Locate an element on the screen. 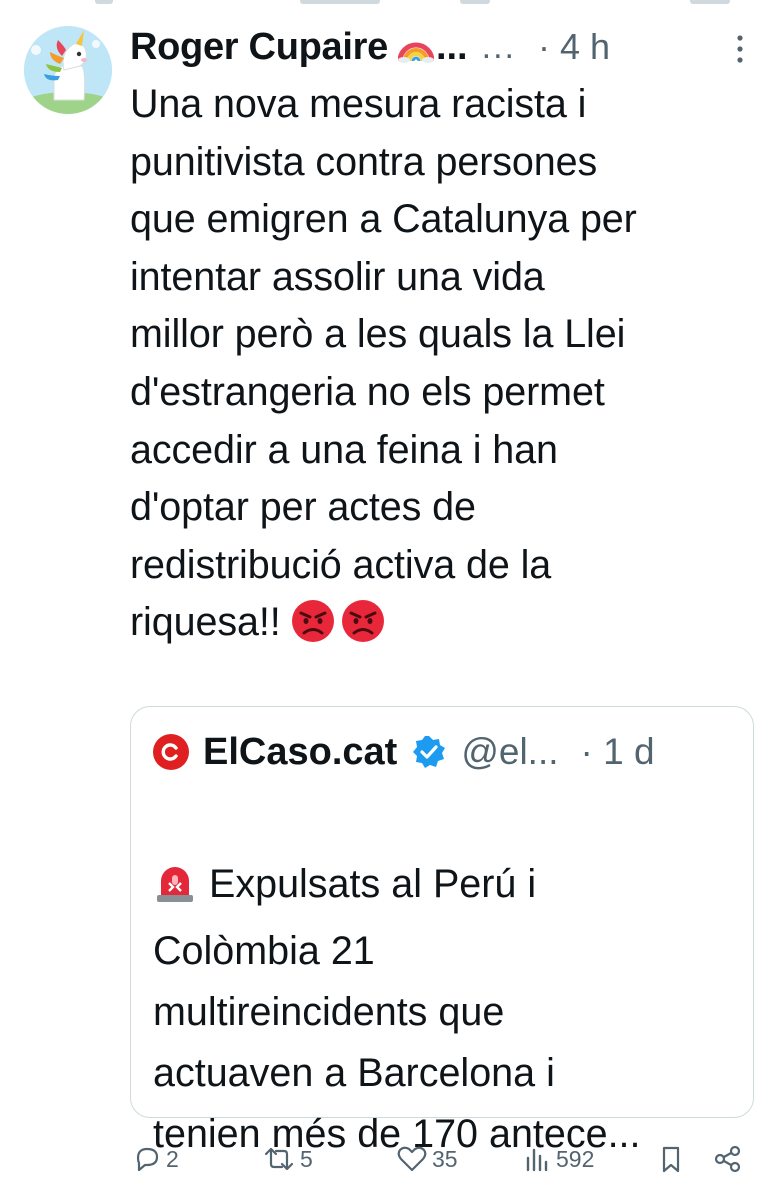 The width and height of the screenshot is (782, 1200). views-count: 592 is located at coordinates (575, 1158).